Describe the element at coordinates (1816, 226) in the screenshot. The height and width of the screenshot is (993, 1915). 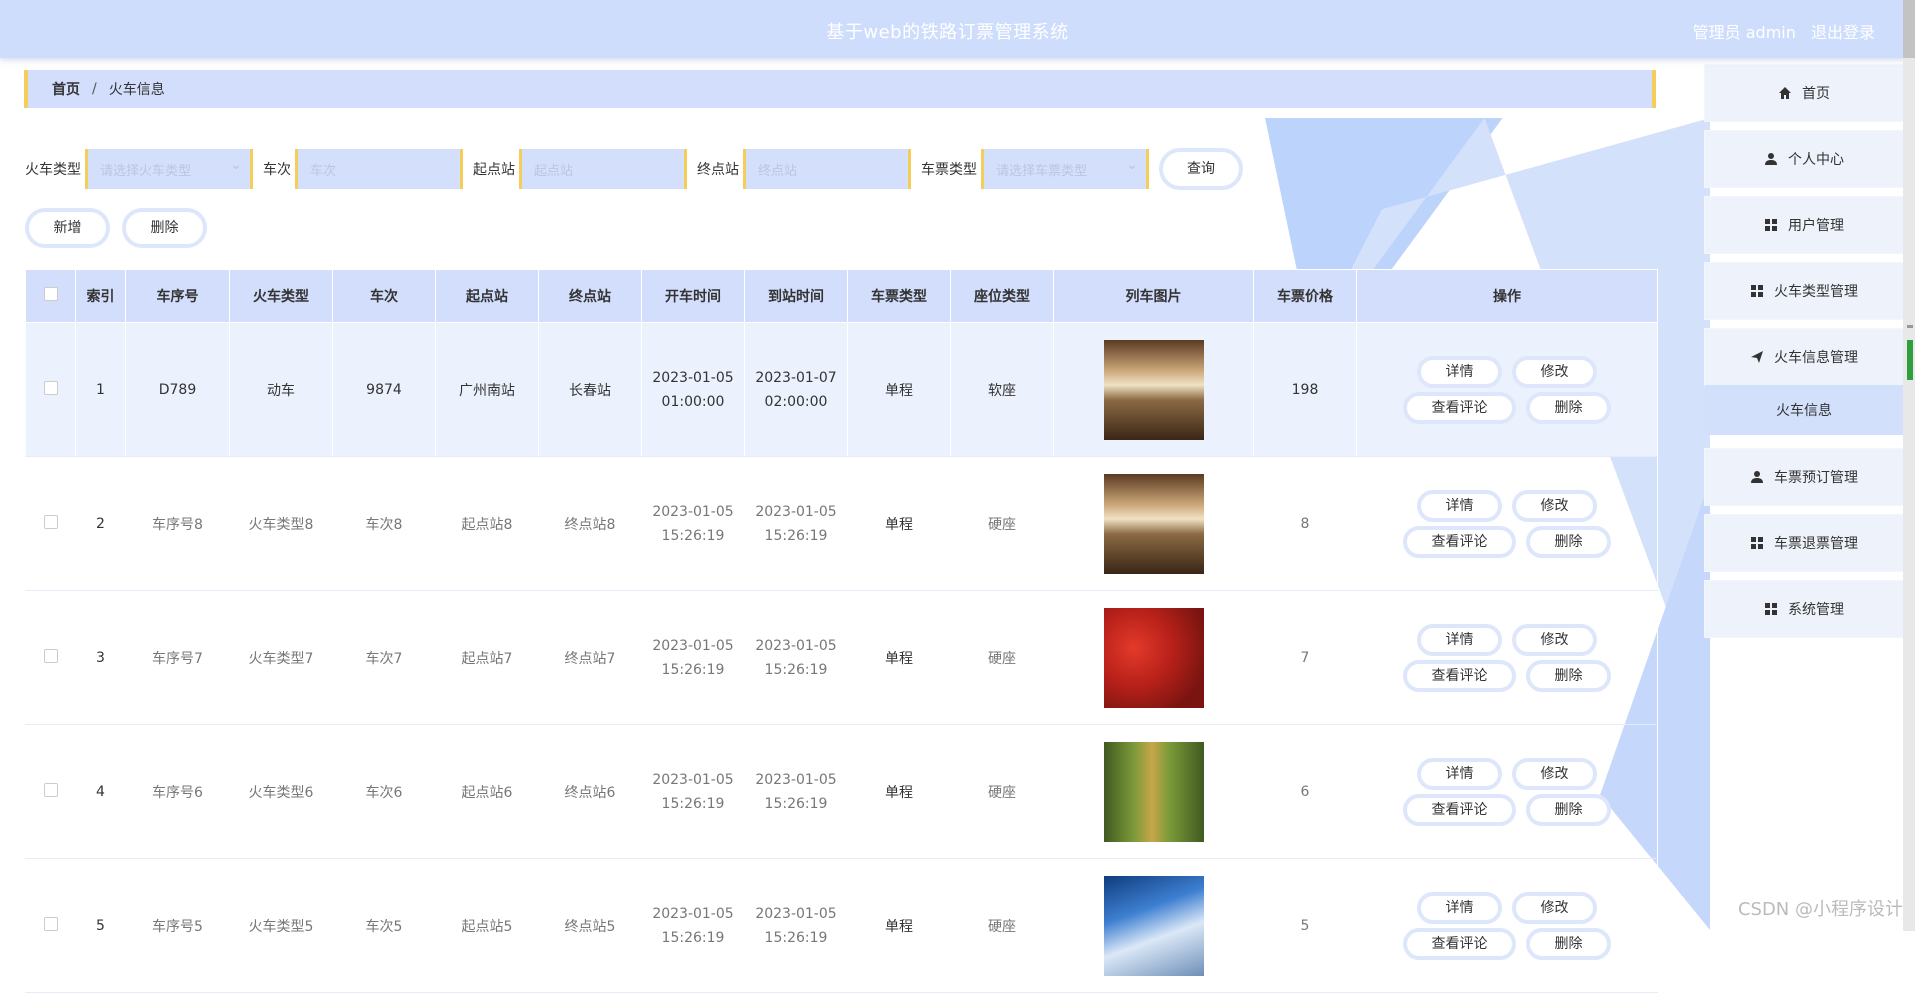
I see `sidebar-item-label: 用户管理` at that location.